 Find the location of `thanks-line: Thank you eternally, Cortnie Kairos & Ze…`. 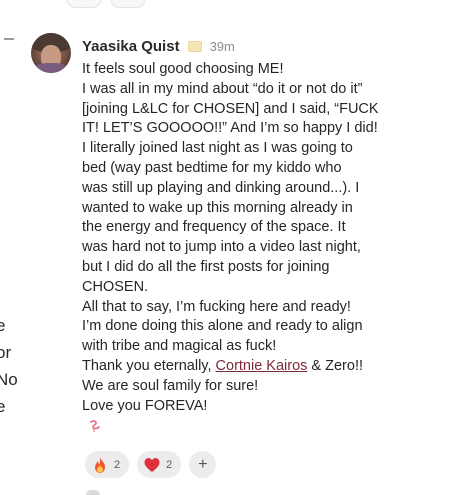

thanks-line: Thank you eternally, Cortnie Kairos & Ze… is located at coordinates (277, 367).